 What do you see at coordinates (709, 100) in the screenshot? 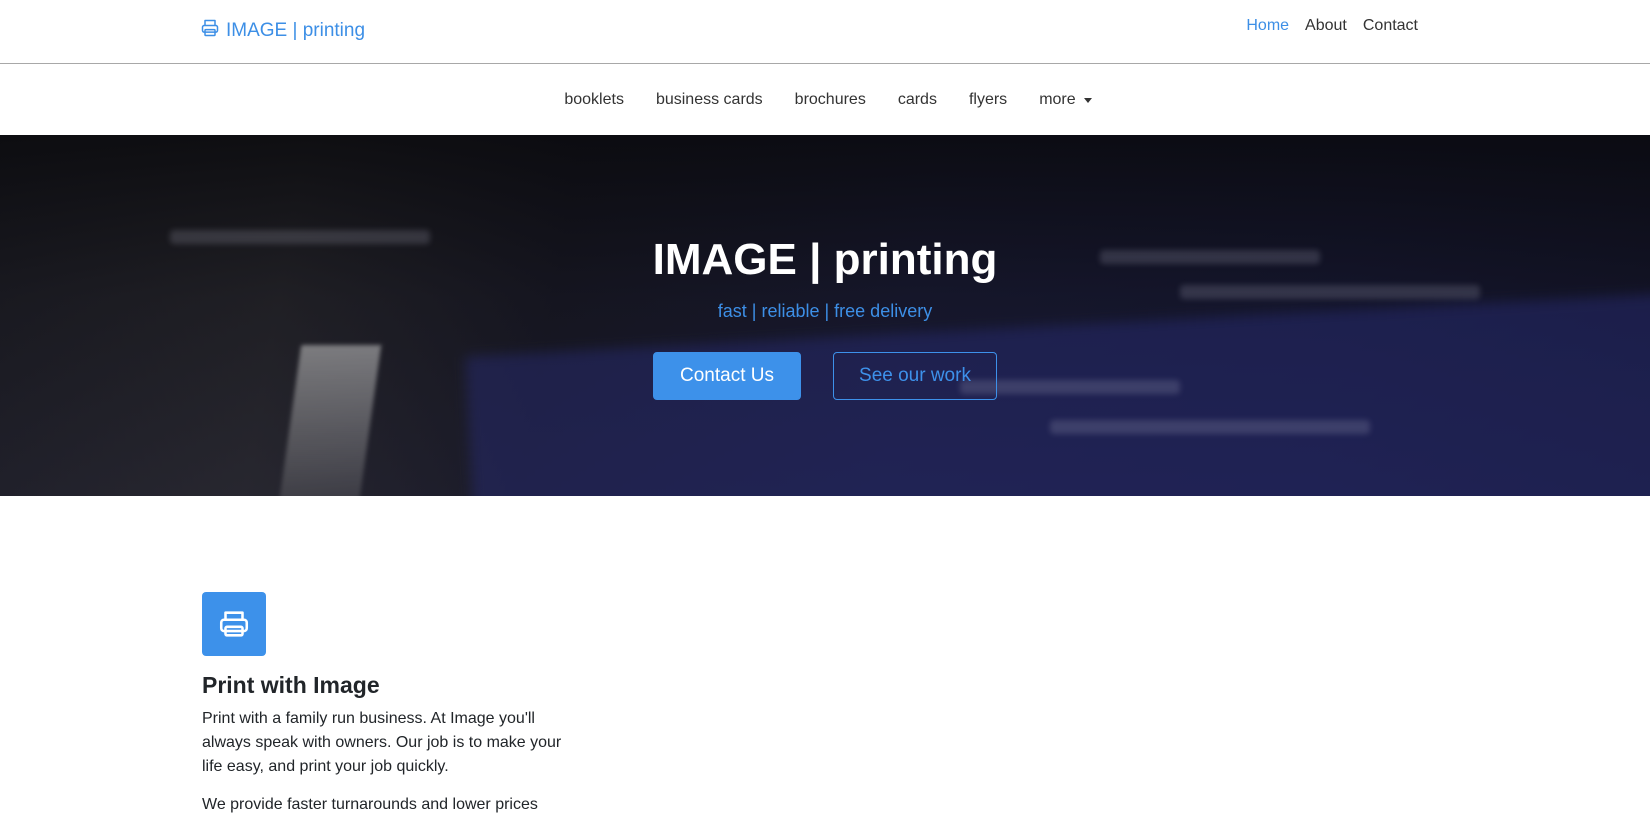
I see `category-business-cards-link: business cards` at bounding box center [709, 100].